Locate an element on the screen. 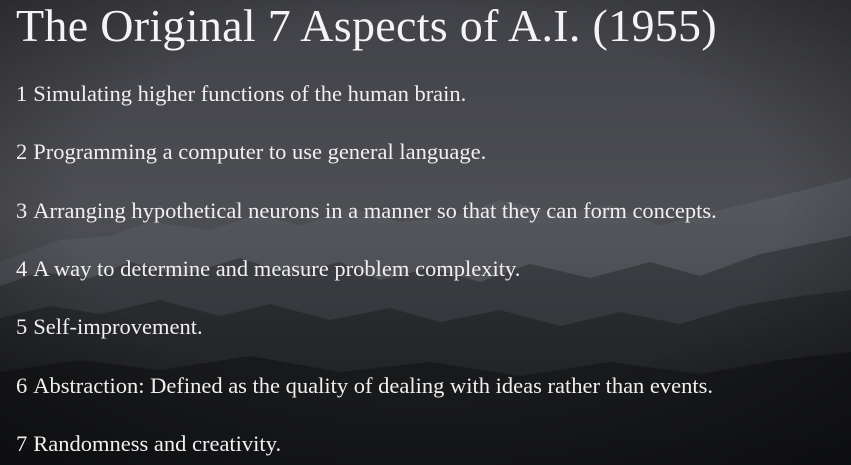 Image resolution: width=851 pixels, height=465 pixels. list-item: 5 Self-improvement. is located at coordinates (109, 327).